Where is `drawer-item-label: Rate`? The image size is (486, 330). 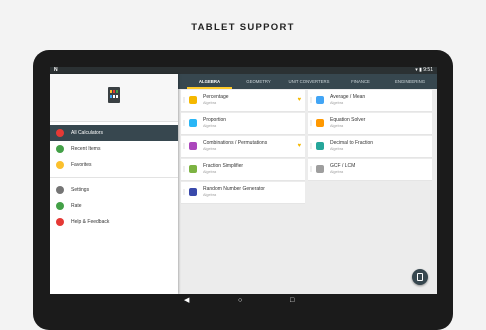
drawer-item-label: Rate is located at coordinates (76, 206).